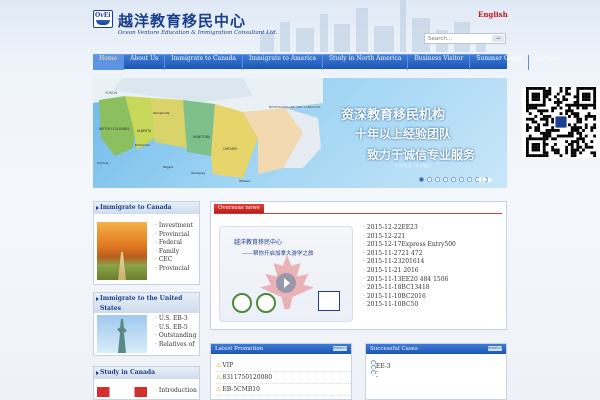 The image size is (600, 400). Describe the element at coordinates (109, 62) in the screenshot. I see `nav-item-home: Home` at that location.